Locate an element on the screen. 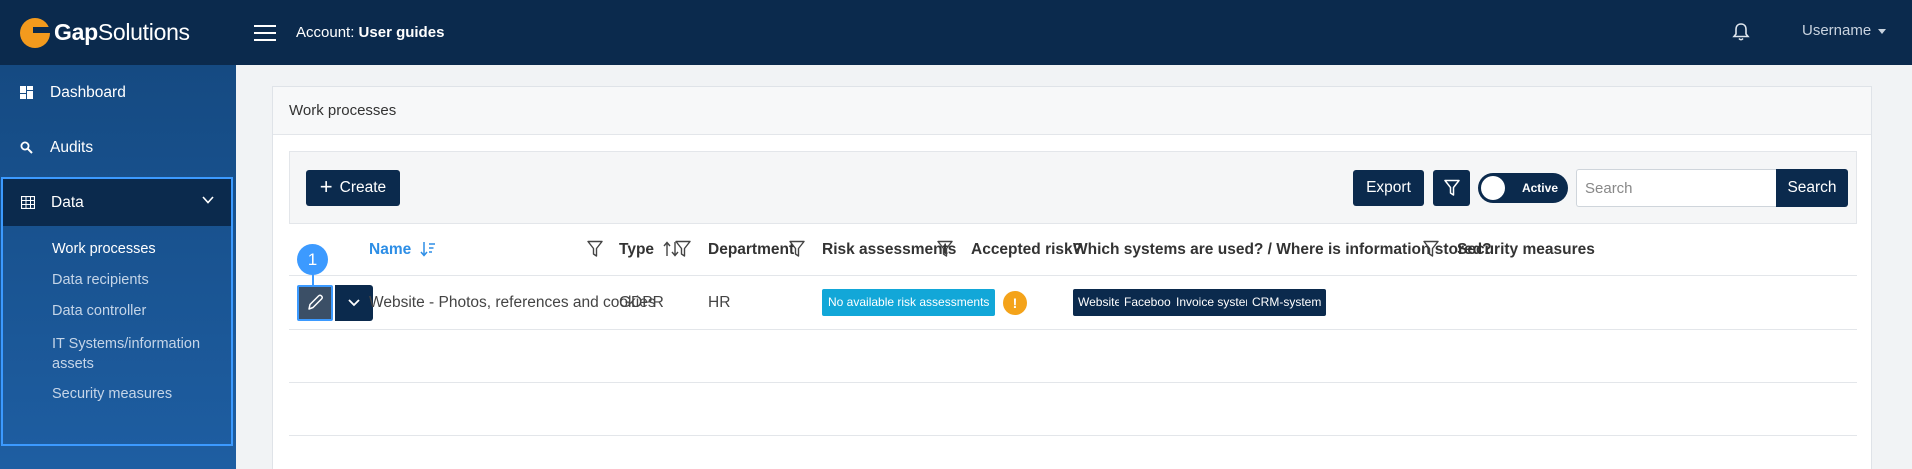 The height and width of the screenshot is (469, 1912). sidebar-item-label: Data is located at coordinates (67, 202).